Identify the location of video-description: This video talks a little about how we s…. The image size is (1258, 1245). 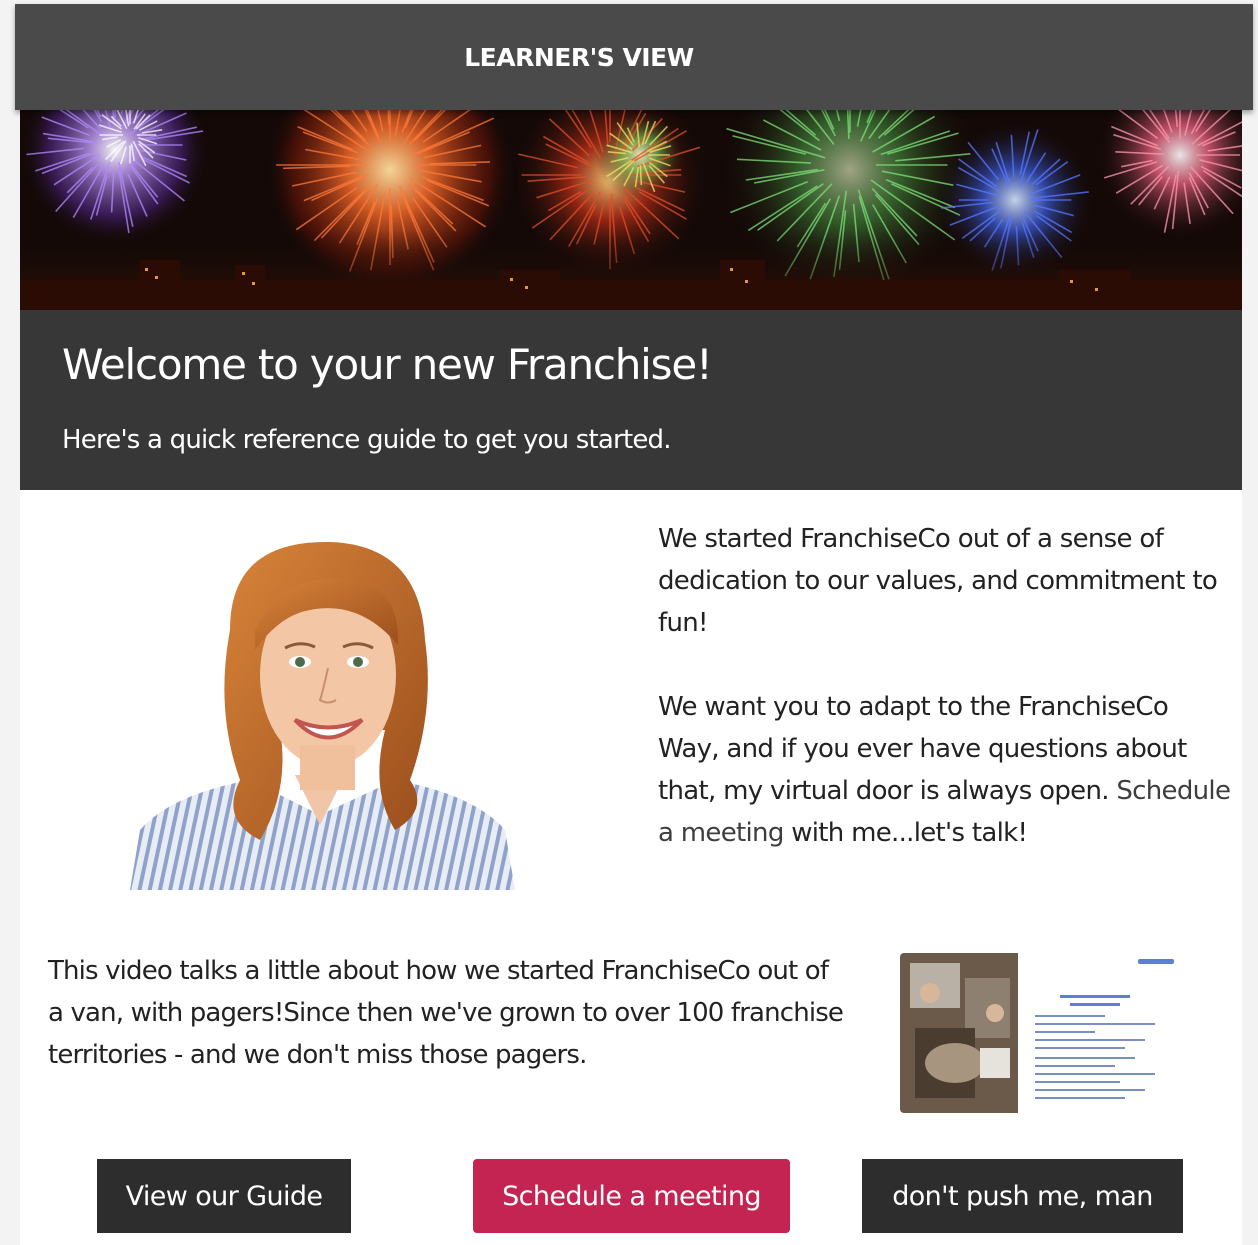
(446, 1013).